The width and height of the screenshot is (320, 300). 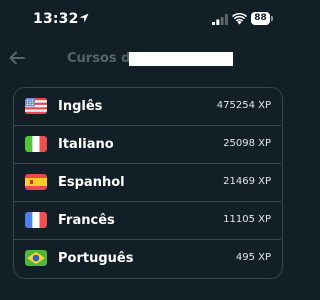 What do you see at coordinates (36, 182) in the screenshot?
I see `spain-flag-icon` at bounding box center [36, 182].